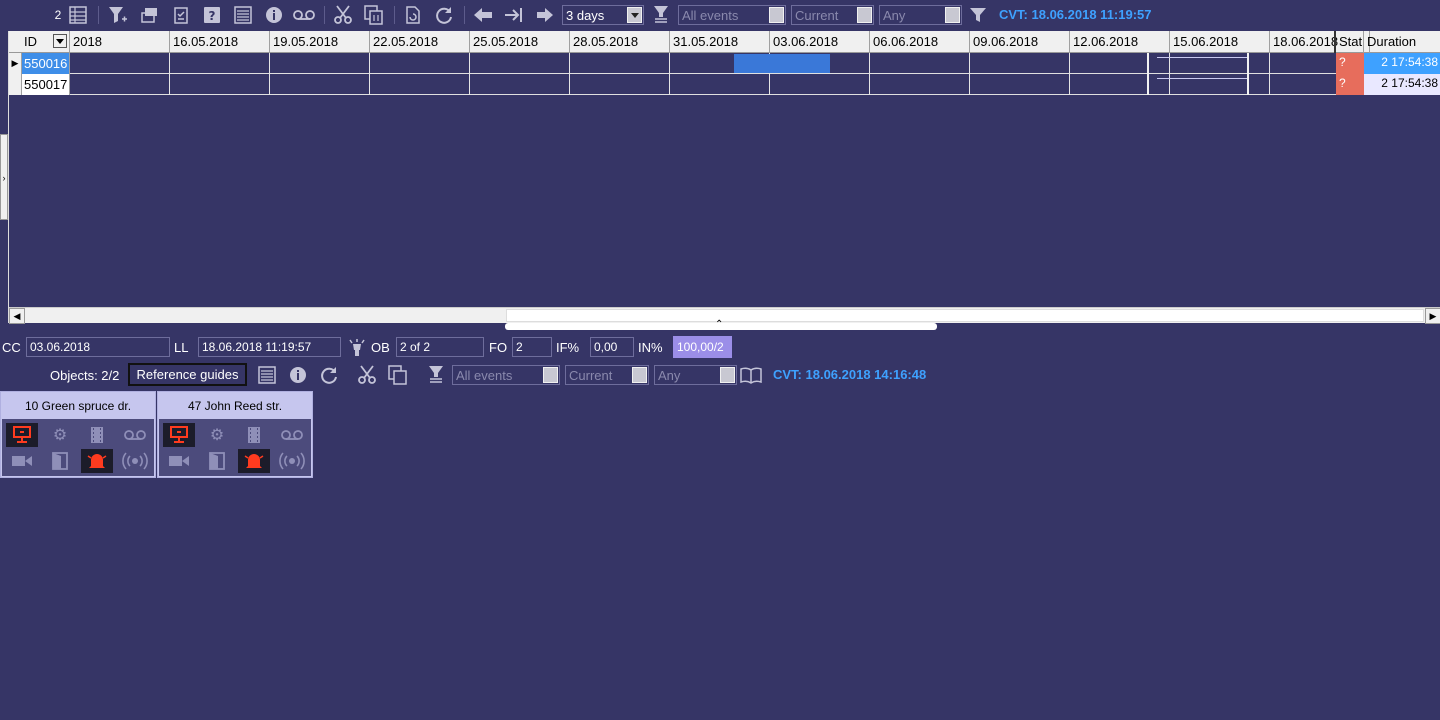 Image resolution: width=1440 pixels, height=720 pixels. Describe the element at coordinates (60, 41) in the screenshot. I see `id-sort-dropdown-icon` at that location.